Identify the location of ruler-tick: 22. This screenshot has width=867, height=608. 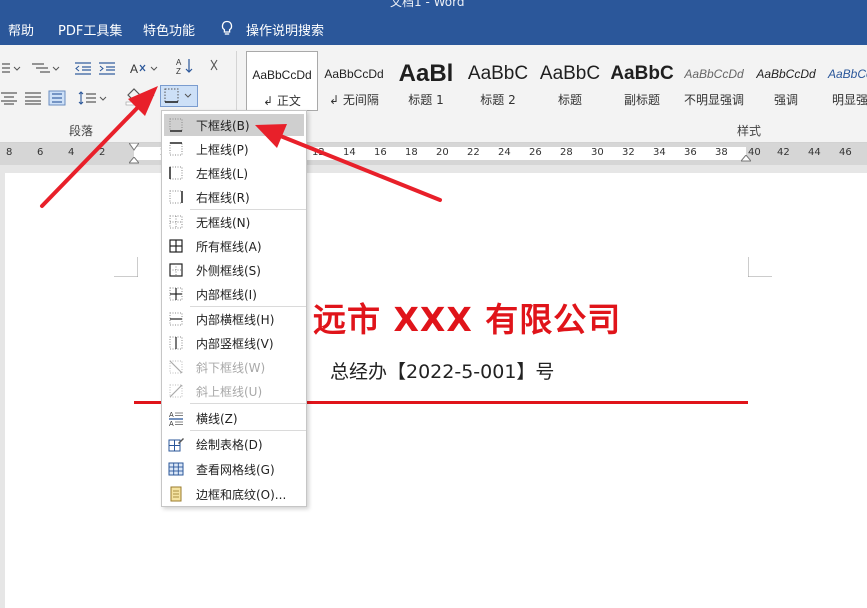
(473, 152).